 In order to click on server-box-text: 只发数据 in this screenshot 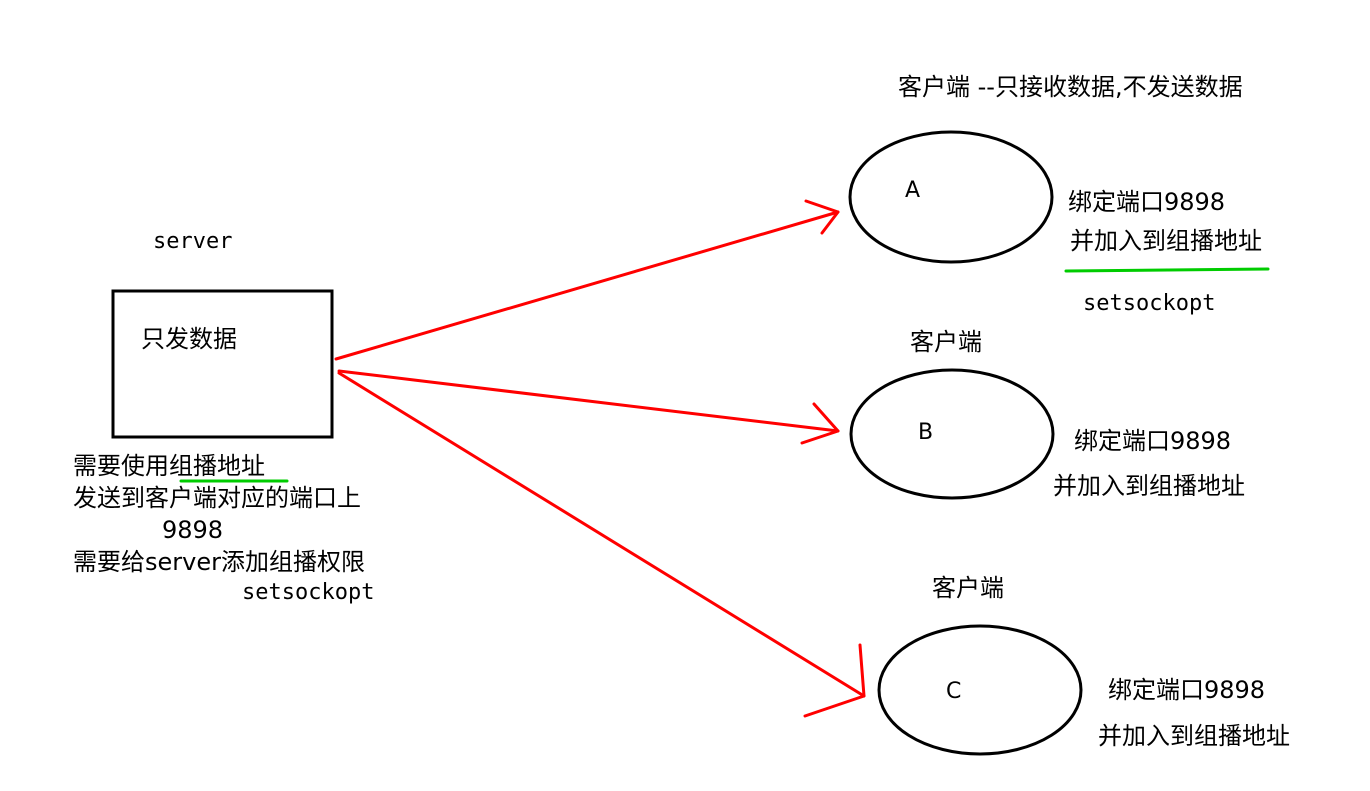, I will do `click(189, 339)`.